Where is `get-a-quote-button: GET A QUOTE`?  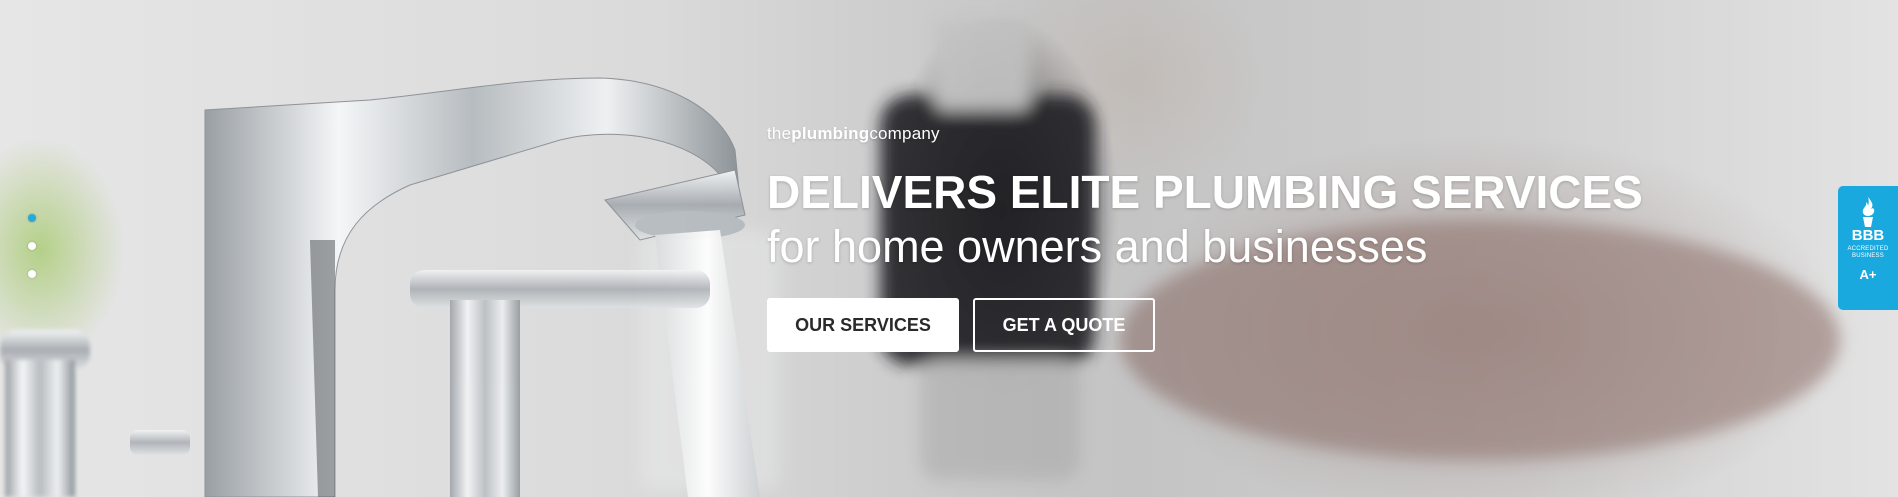 get-a-quote-button: GET A QUOTE is located at coordinates (1064, 325).